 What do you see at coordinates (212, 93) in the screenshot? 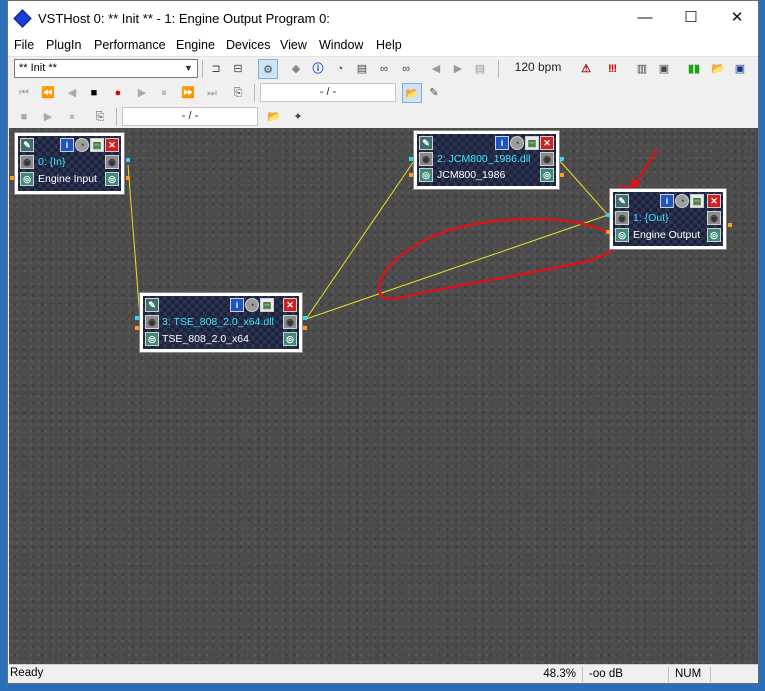
I see `forward-end-icon: ⏭` at bounding box center [212, 93].